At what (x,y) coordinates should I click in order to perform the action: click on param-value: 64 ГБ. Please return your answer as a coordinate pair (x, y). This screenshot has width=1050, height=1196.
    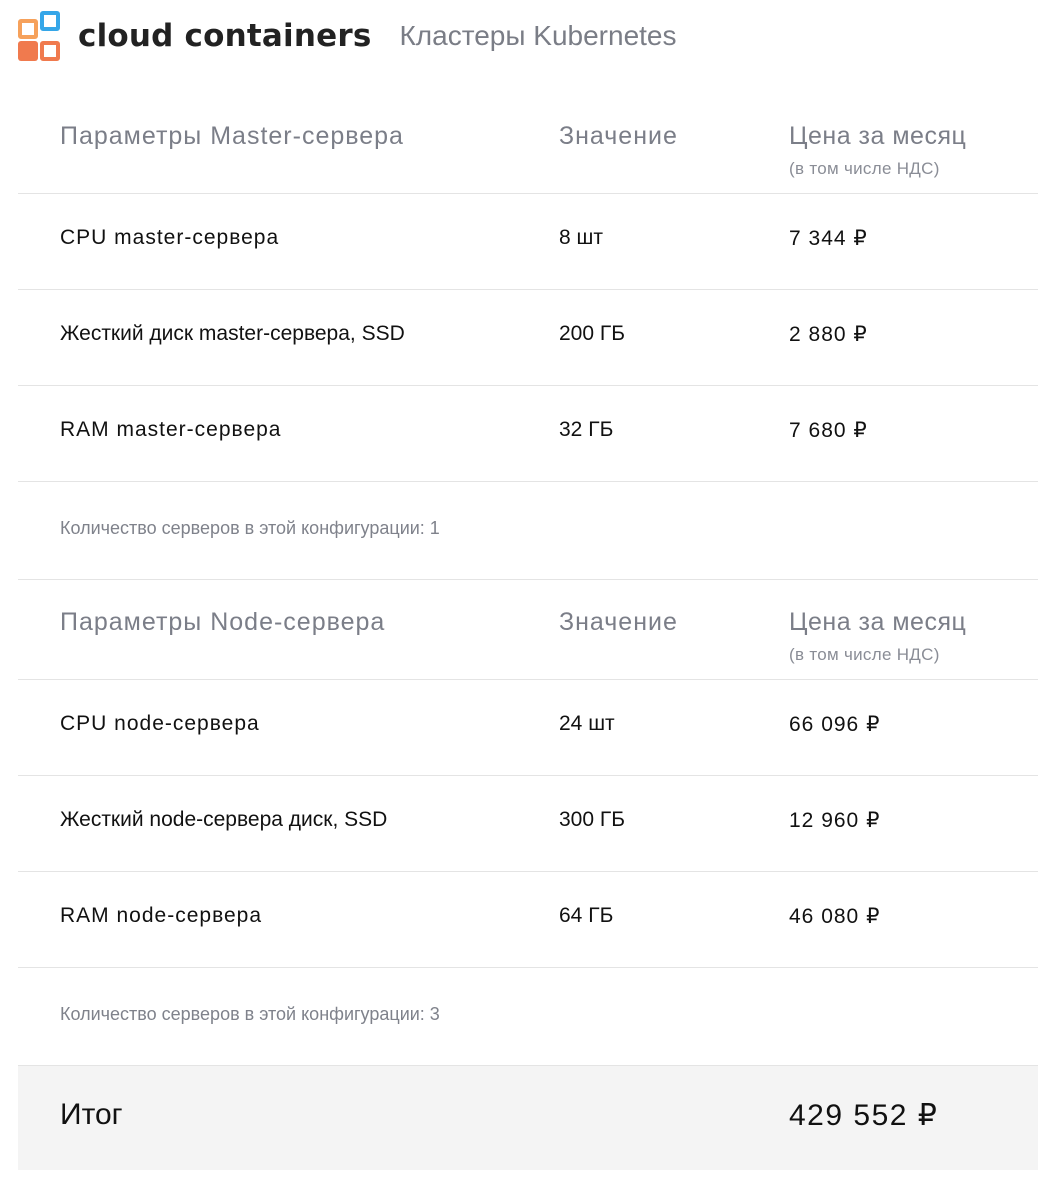
    Looking at the image, I should click on (586, 915).